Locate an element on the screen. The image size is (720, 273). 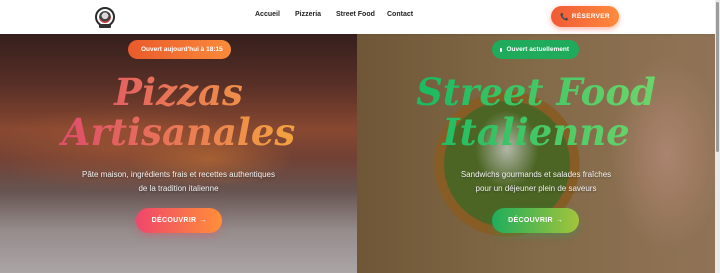
street-food-title-line1: Street Food is located at coordinates (536, 92).